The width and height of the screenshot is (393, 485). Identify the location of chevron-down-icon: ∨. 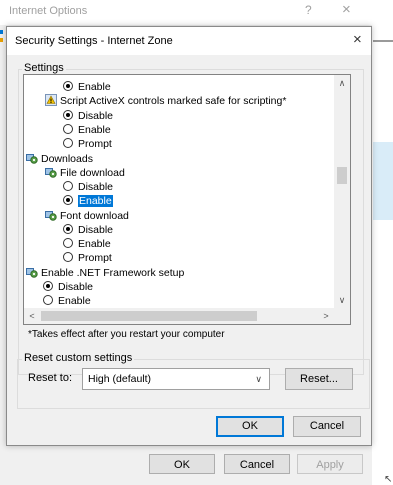
(258, 379).